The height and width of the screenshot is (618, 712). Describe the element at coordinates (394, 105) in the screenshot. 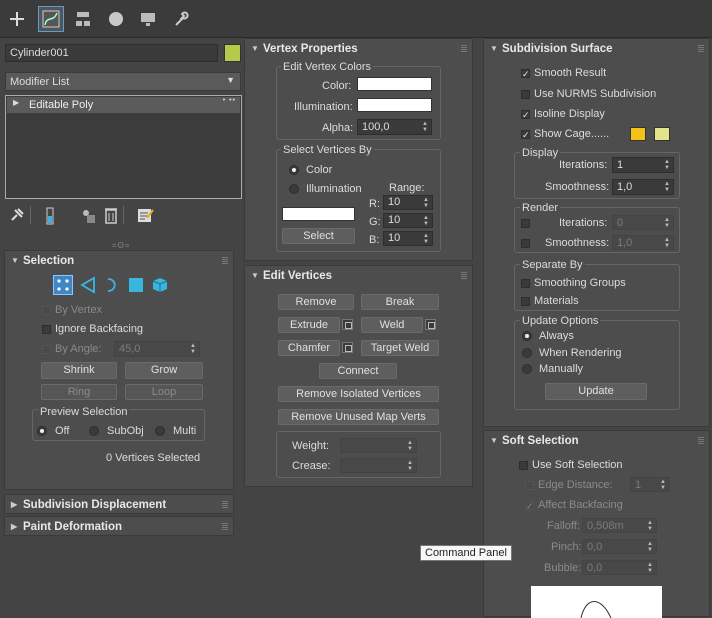

I see `illumination-color-swatch` at that location.